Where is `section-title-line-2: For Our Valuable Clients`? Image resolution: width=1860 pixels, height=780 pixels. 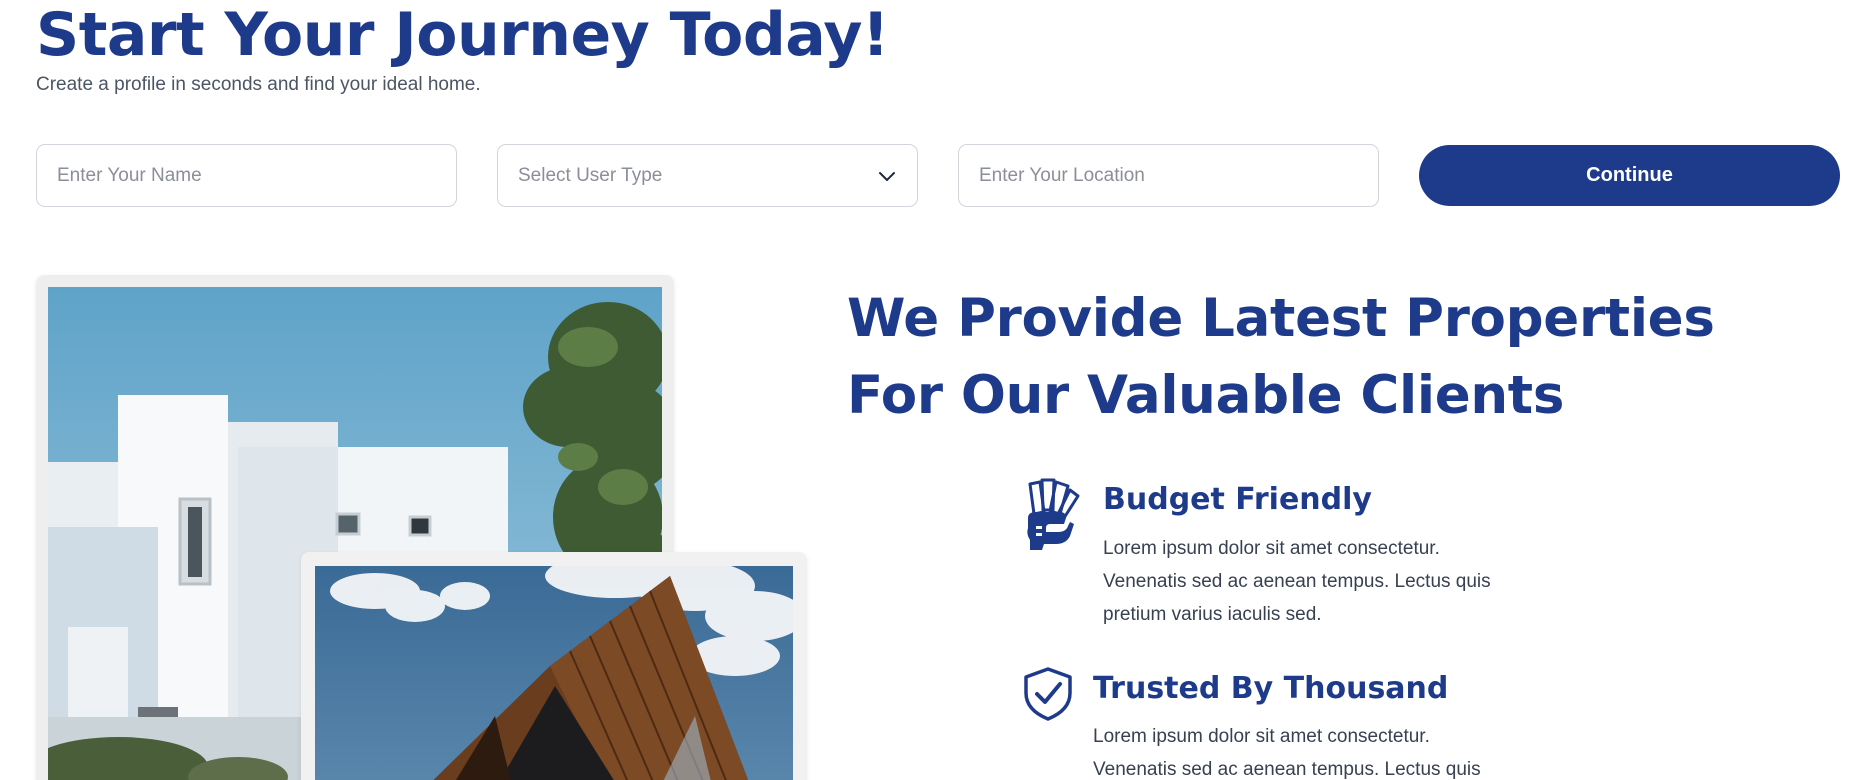
section-title-line-2: For Our Valuable Clients is located at coordinates (1206, 395).